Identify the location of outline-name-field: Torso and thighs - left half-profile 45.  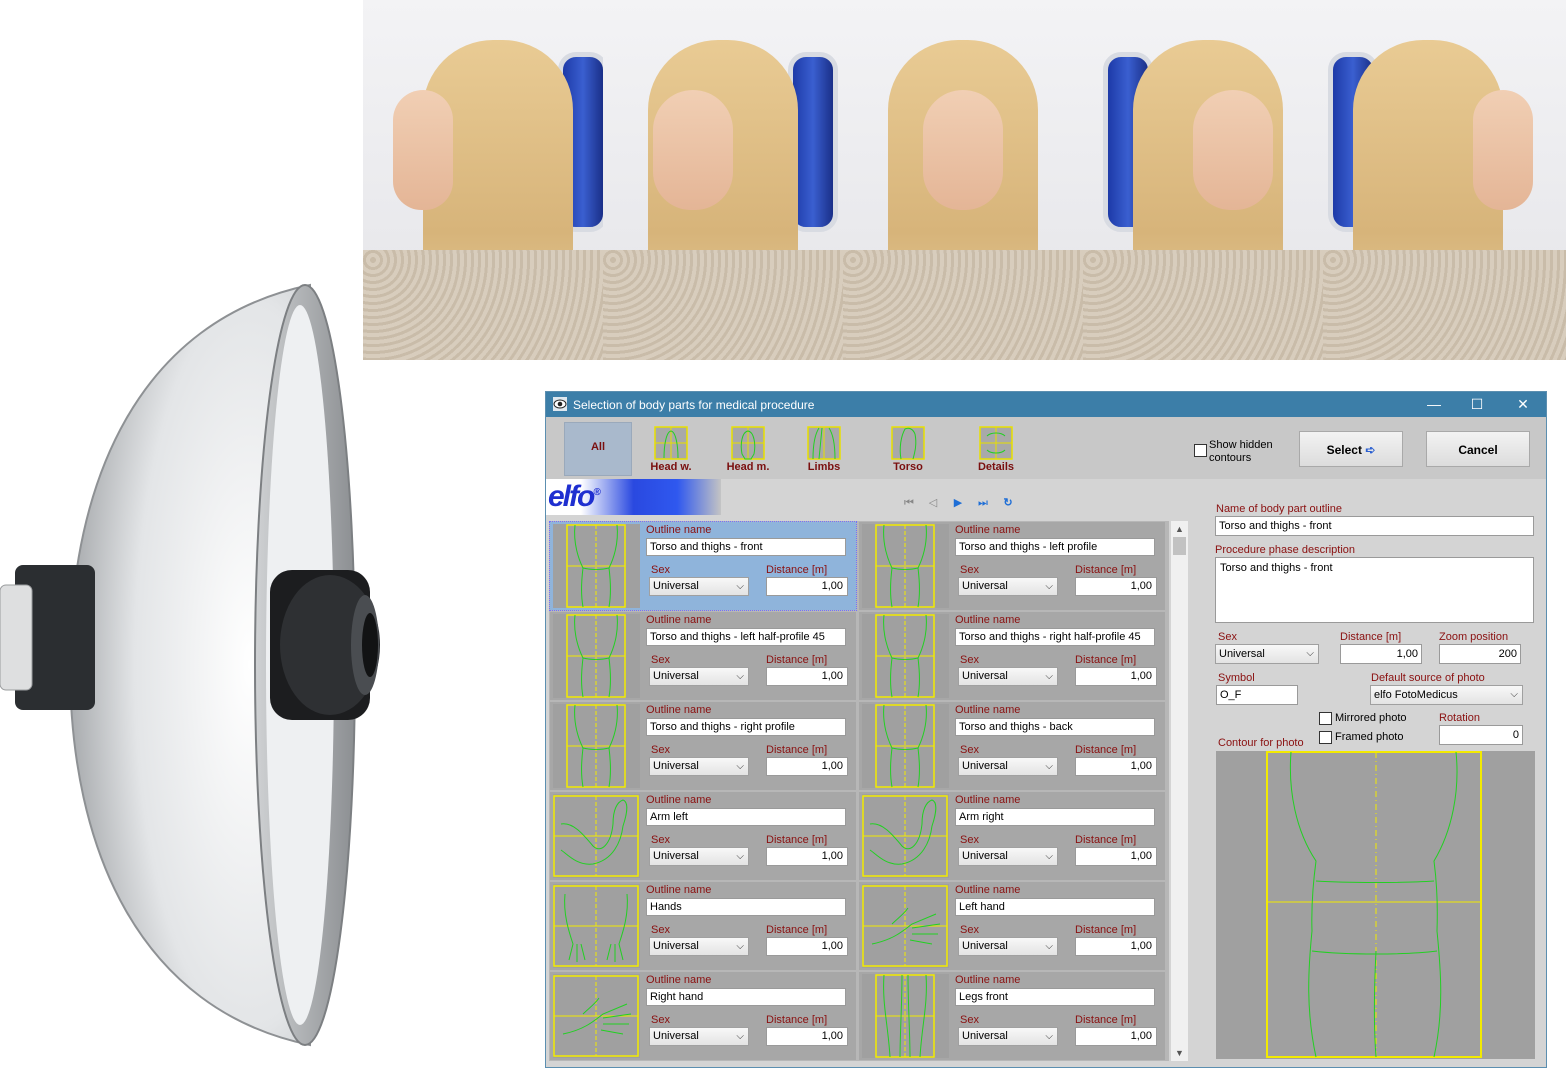
(746, 637).